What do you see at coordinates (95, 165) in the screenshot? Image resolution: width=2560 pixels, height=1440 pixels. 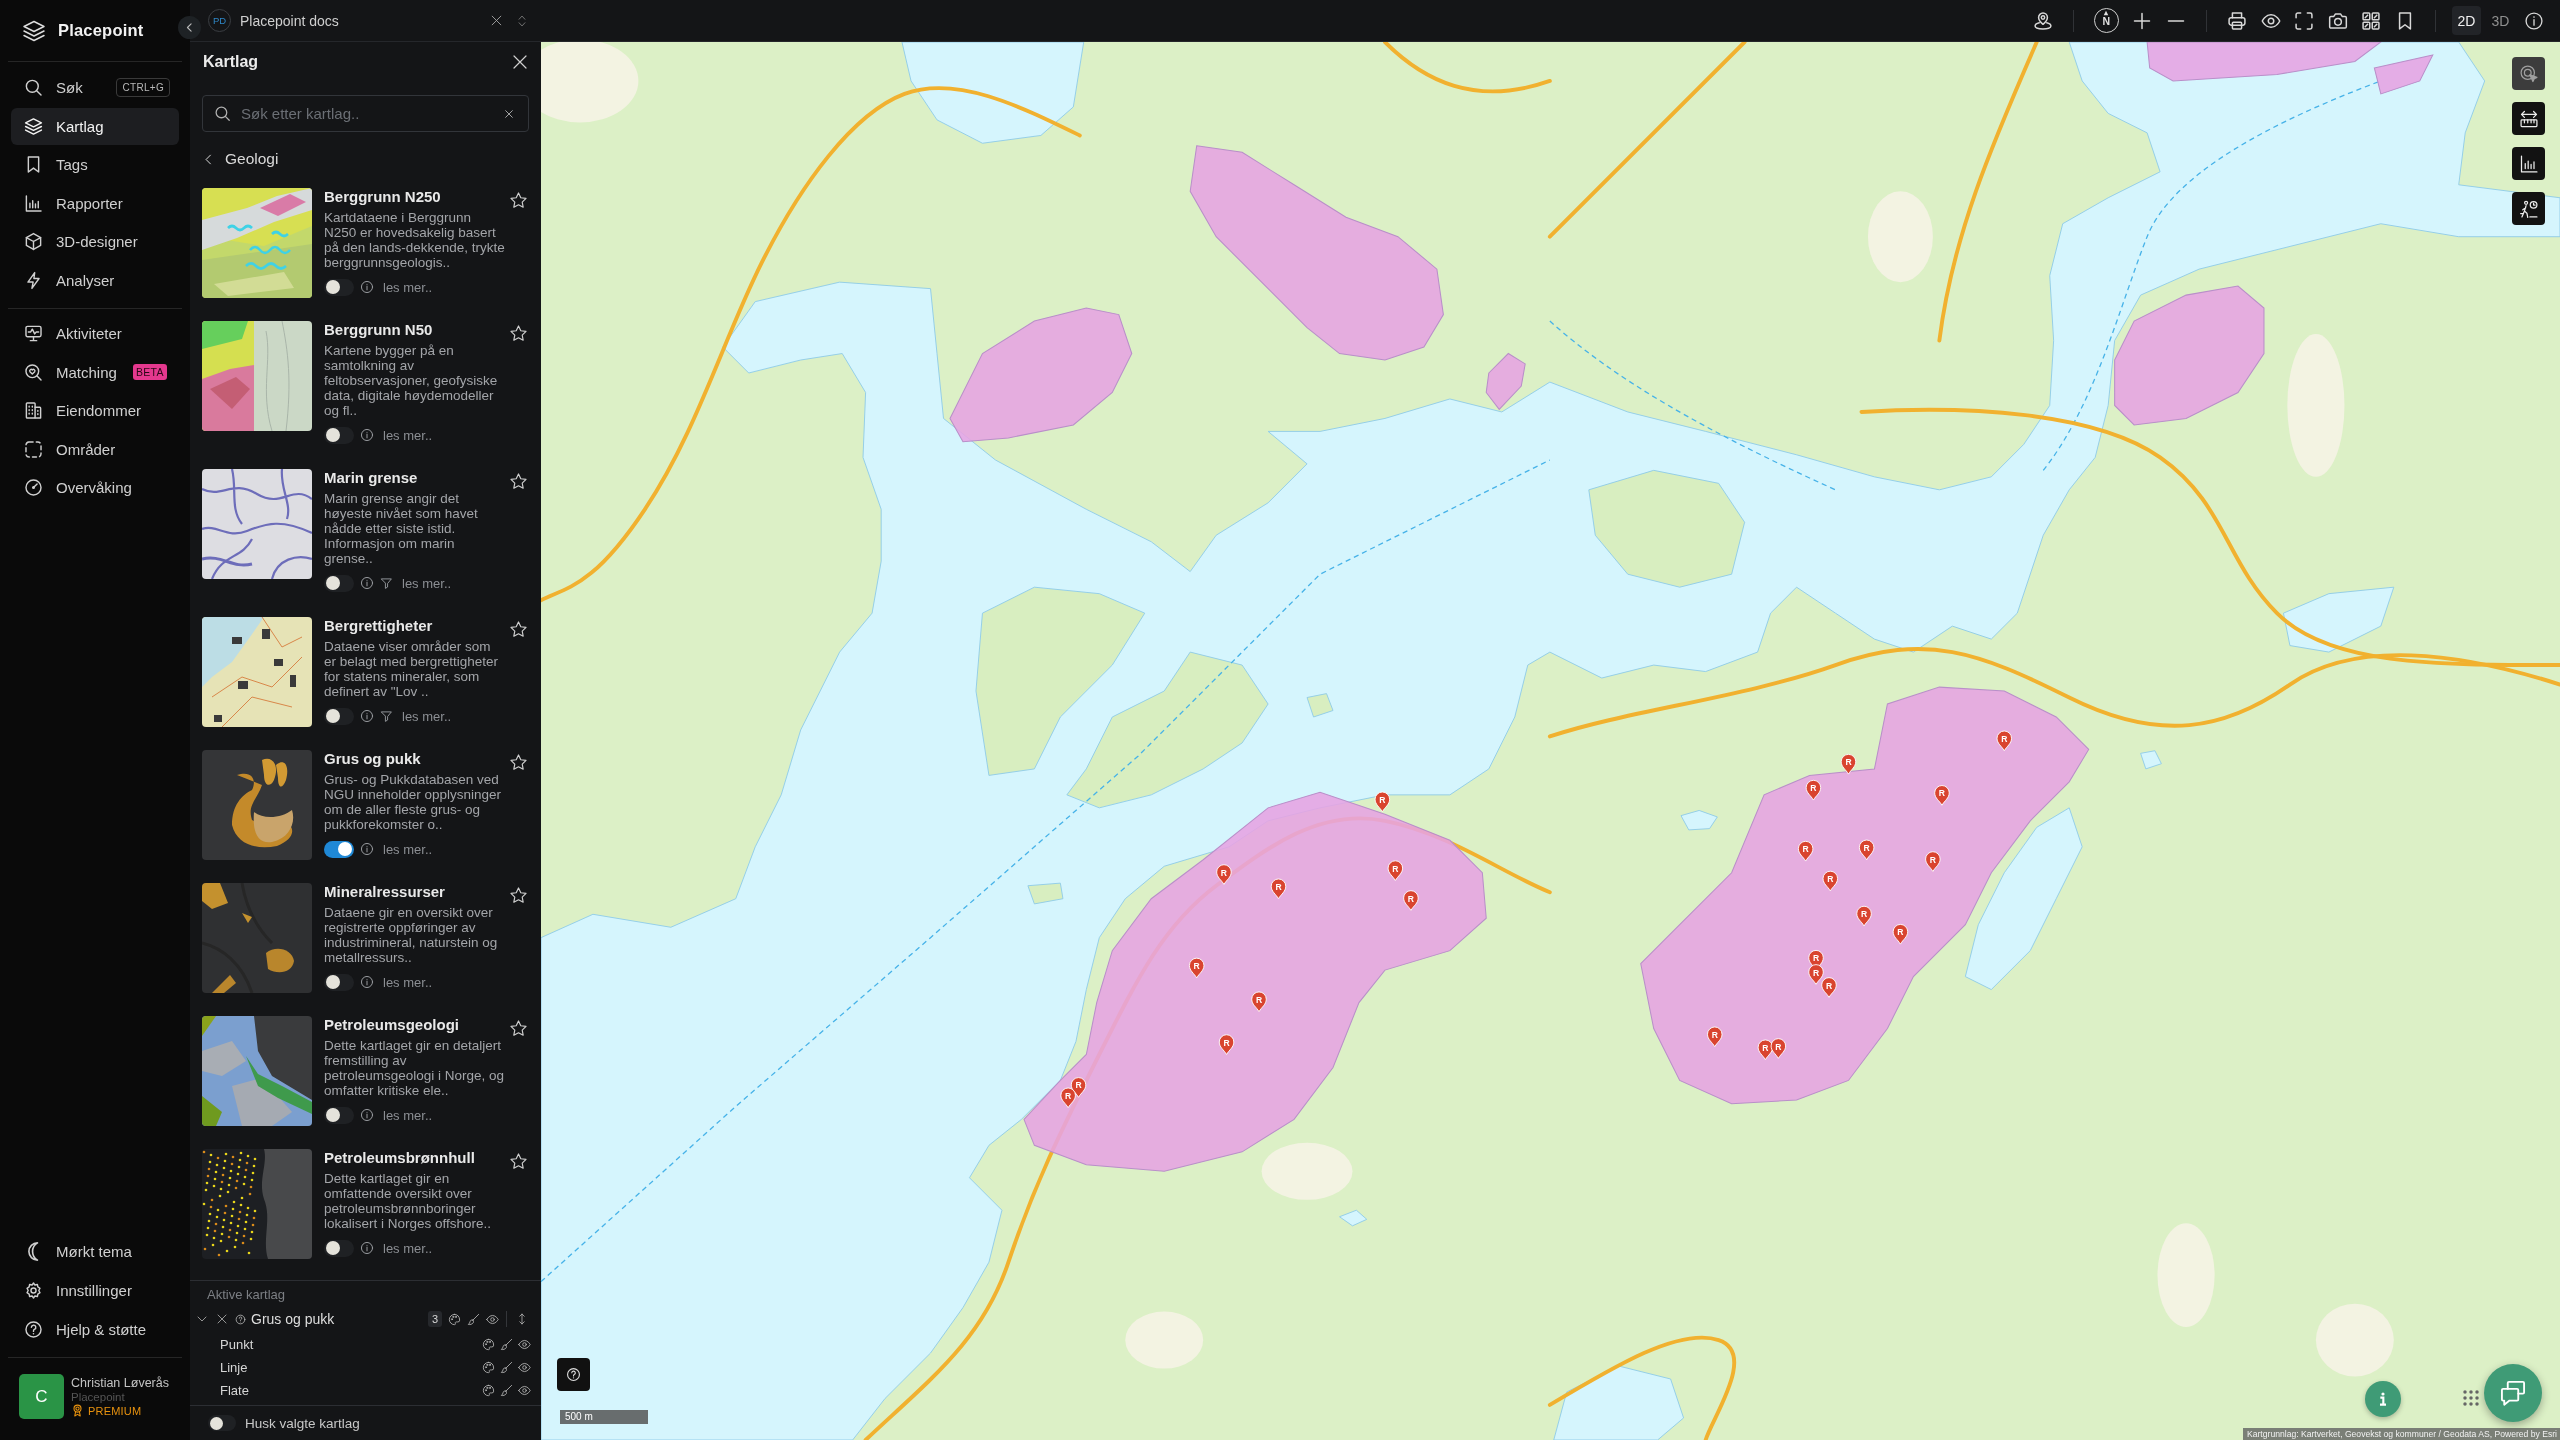 I see `nav-item: Tags` at bounding box center [95, 165].